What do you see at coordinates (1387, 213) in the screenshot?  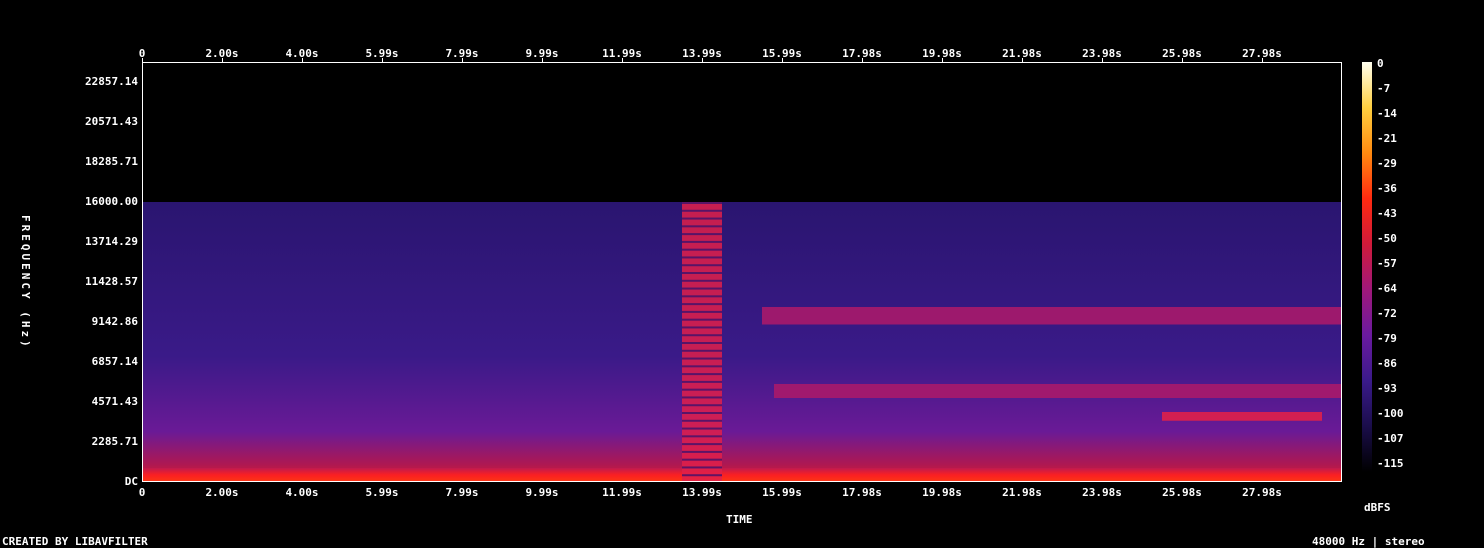 I see `colorbar-tick-label: -43` at bounding box center [1387, 213].